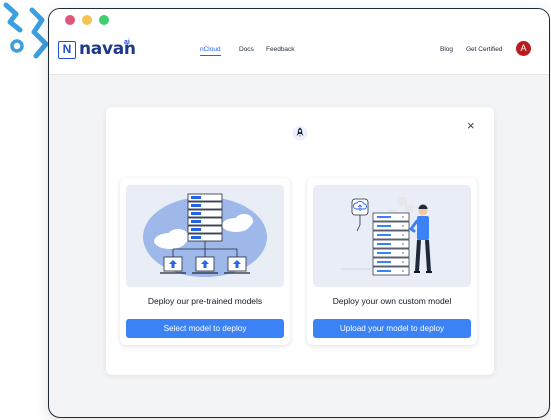  What do you see at coordinates (392, 328) in the screenshot?
I see `upload-model-button: Upload your model to deploy` at bounding box center [392, 328].